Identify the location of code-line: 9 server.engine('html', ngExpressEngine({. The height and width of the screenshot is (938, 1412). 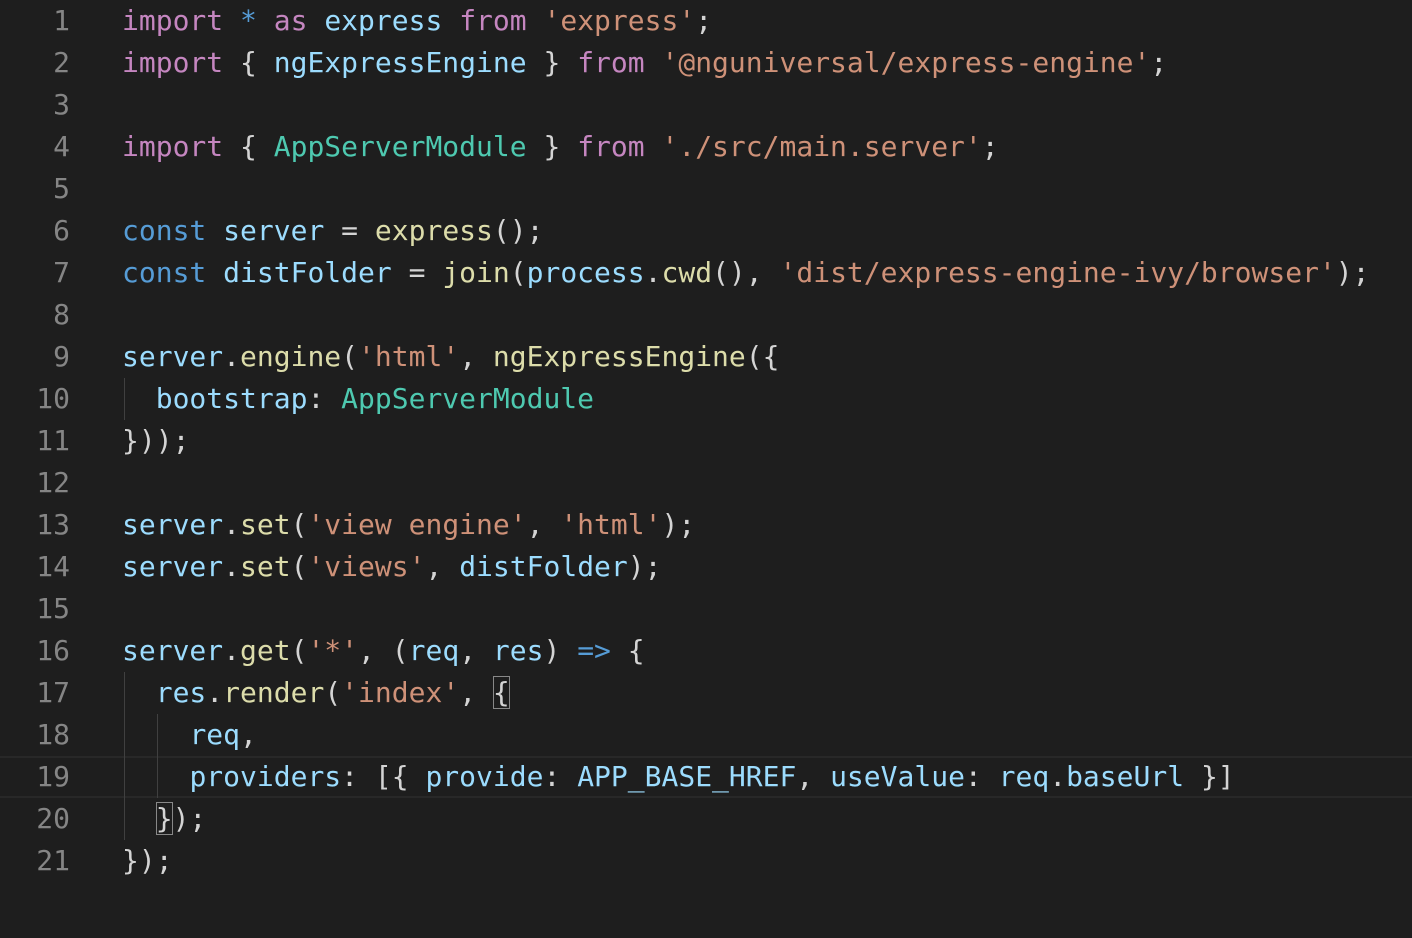
(706, 357).